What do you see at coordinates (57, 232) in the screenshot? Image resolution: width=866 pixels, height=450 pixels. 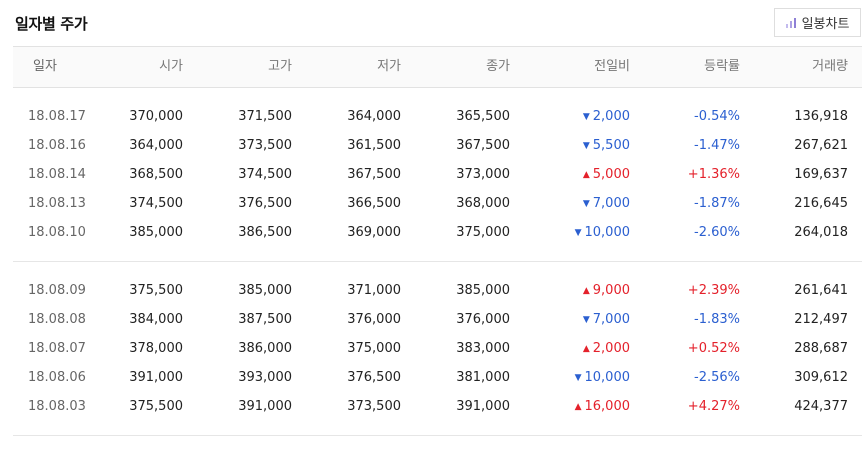 I see `date-cell: 18.08.10` at bounding box center [57, 232].